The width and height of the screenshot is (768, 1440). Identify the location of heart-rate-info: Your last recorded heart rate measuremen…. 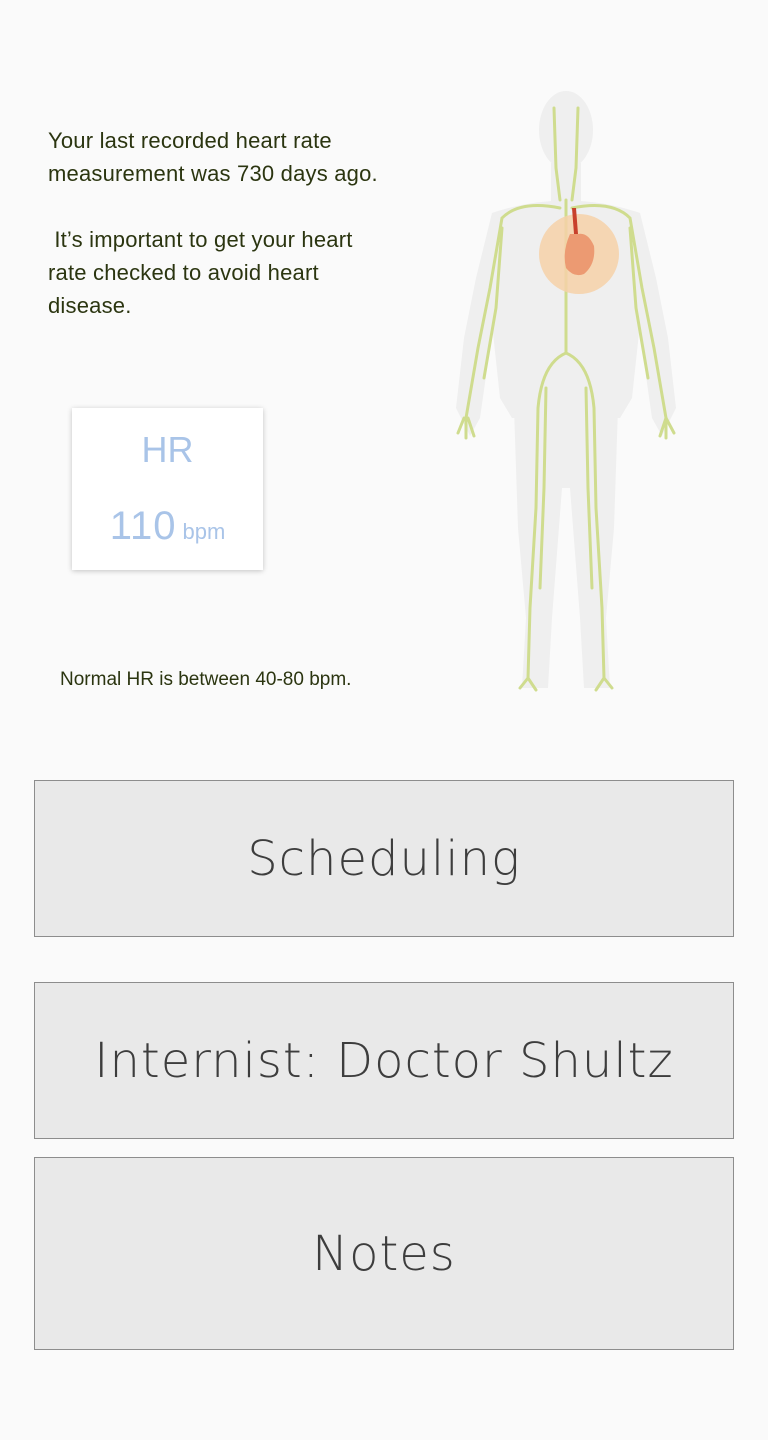
(238, 223).